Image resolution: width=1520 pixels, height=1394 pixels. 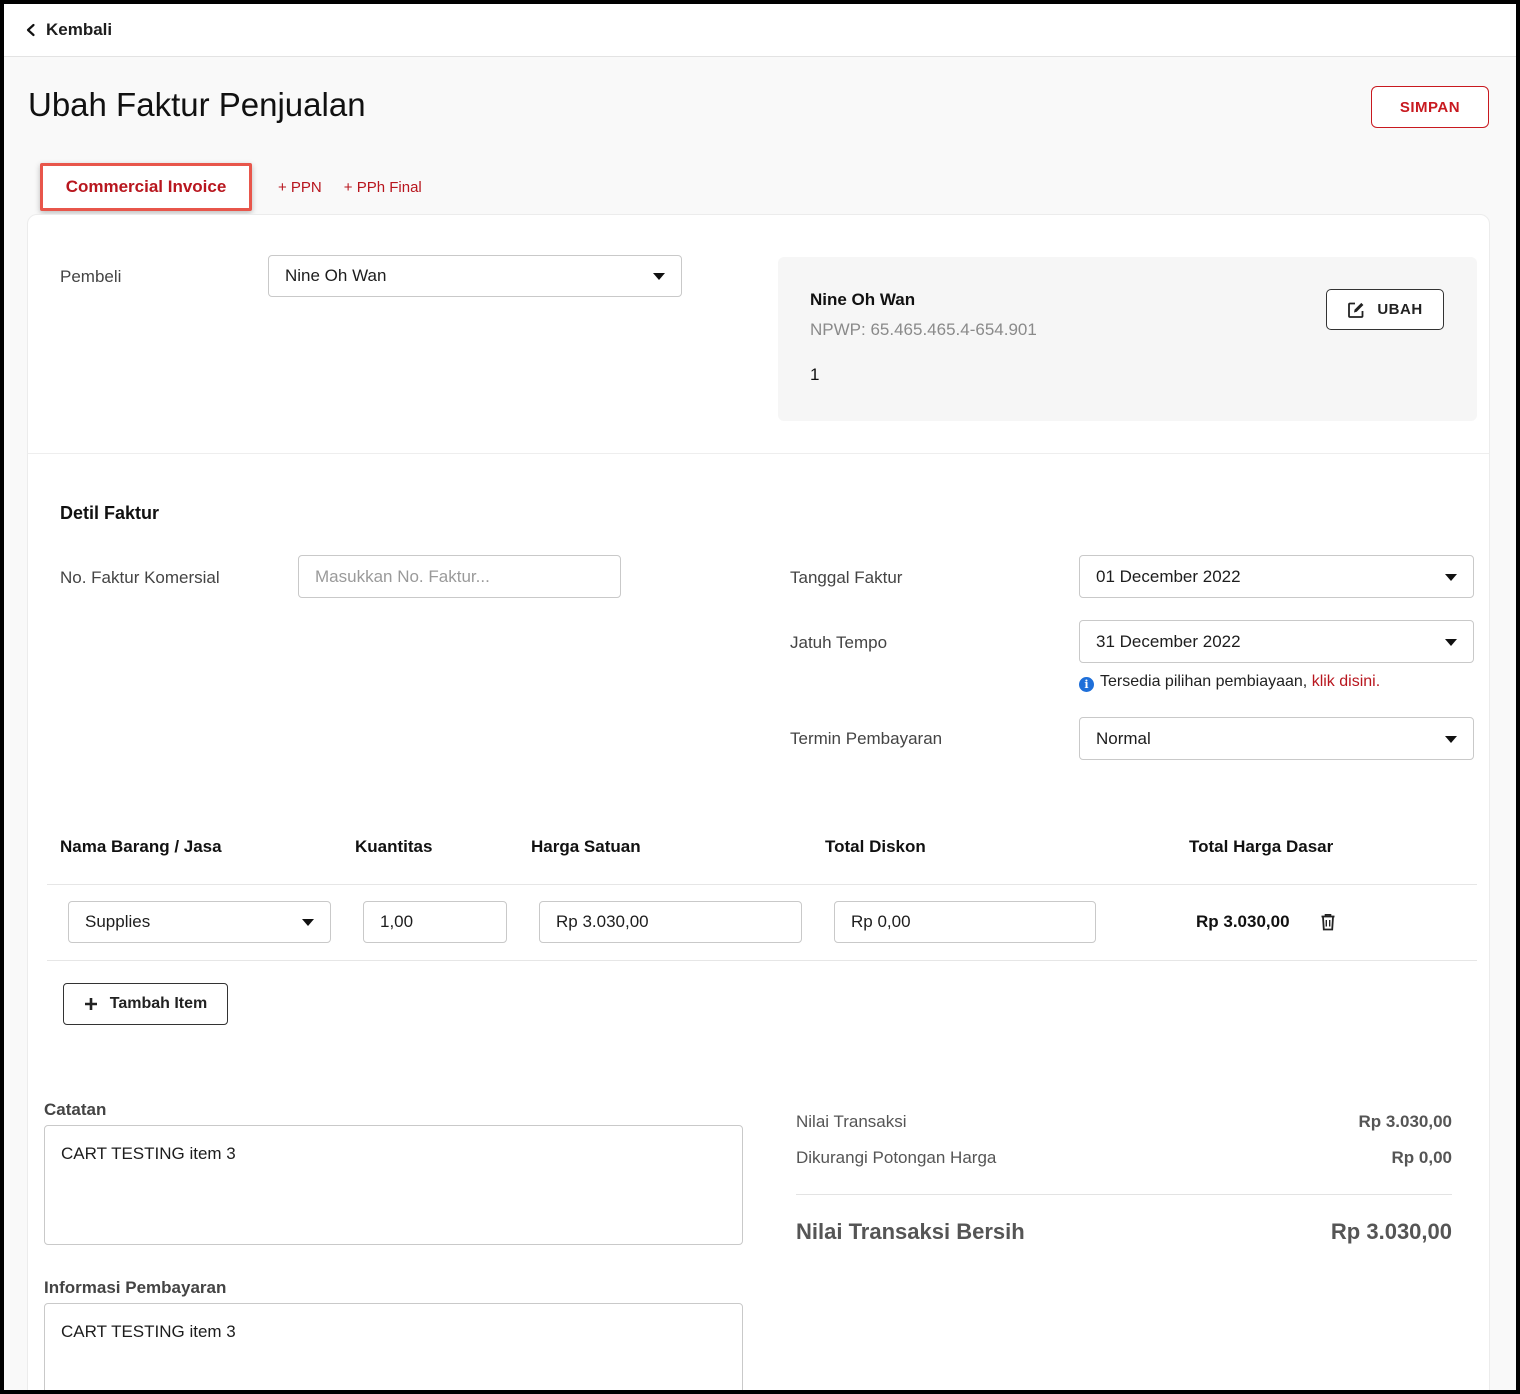 What do you see at coordinates (300, 187) in the screenshot?
I see `tab-add-ppn: + PPN` at bounding box center [300, 187].